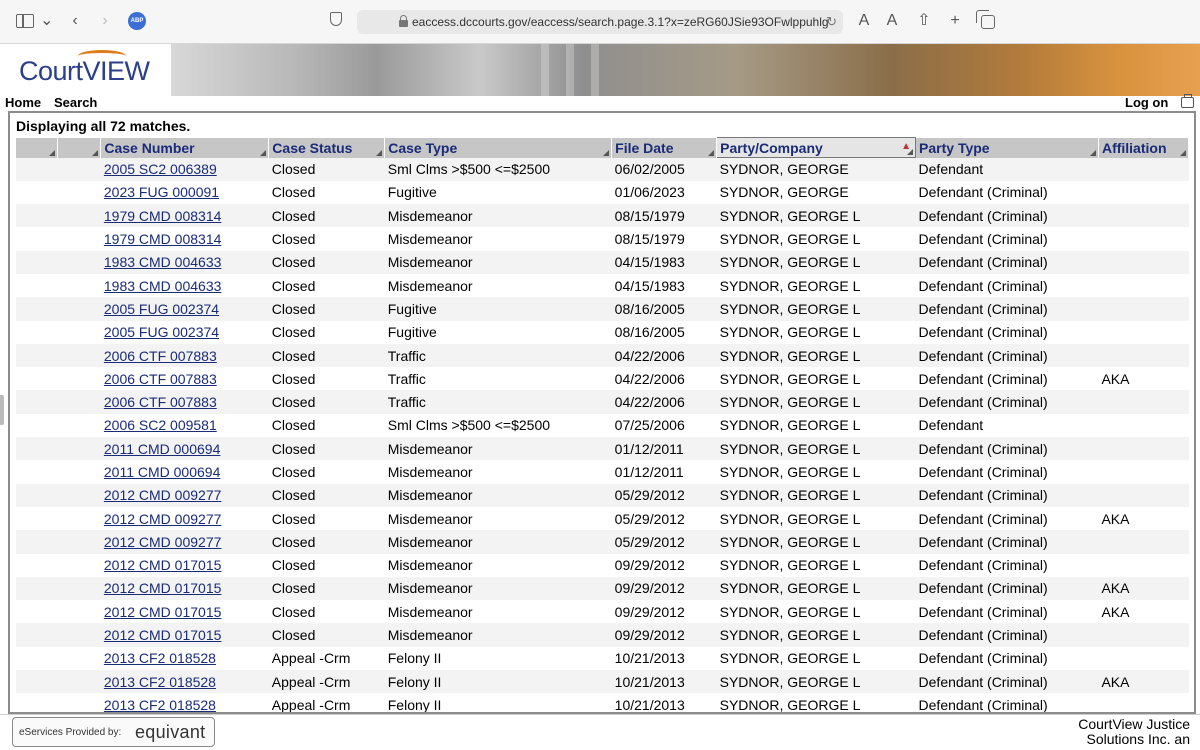  I want to click on adblock-extension-icon: ABP, so click(137, 23).